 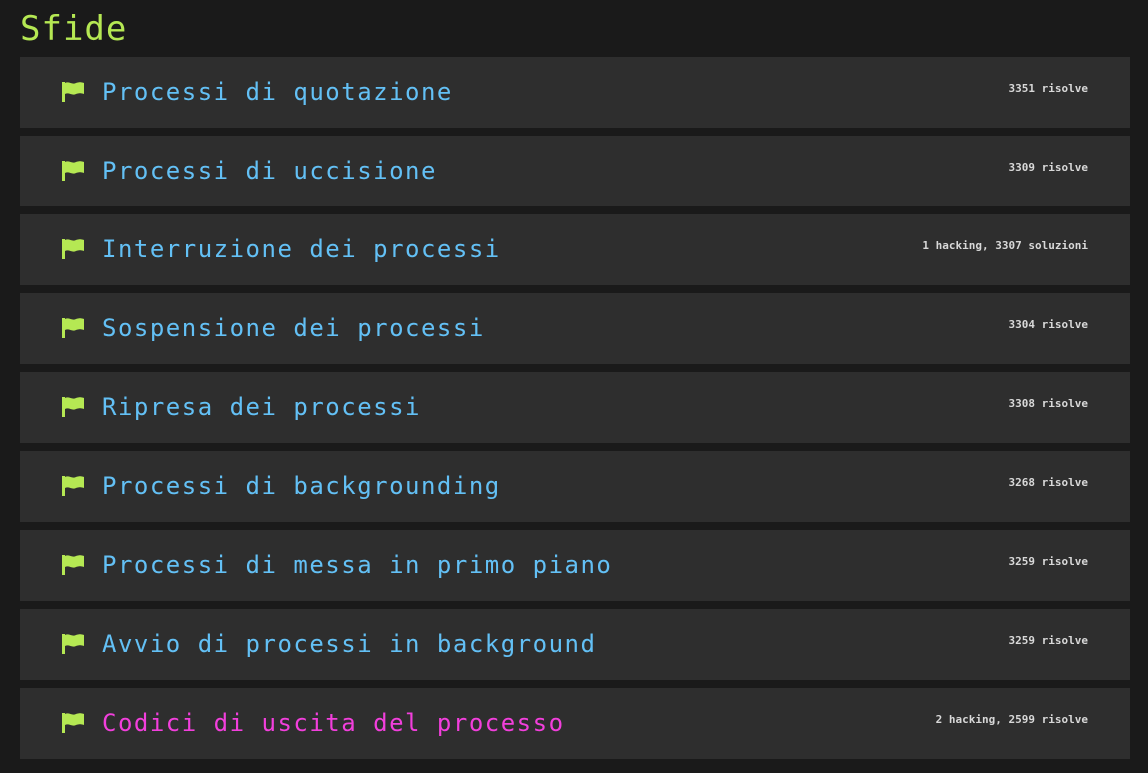 I want to click on challenge-title: Processi di backgrounding, so click(x=301, y=486).